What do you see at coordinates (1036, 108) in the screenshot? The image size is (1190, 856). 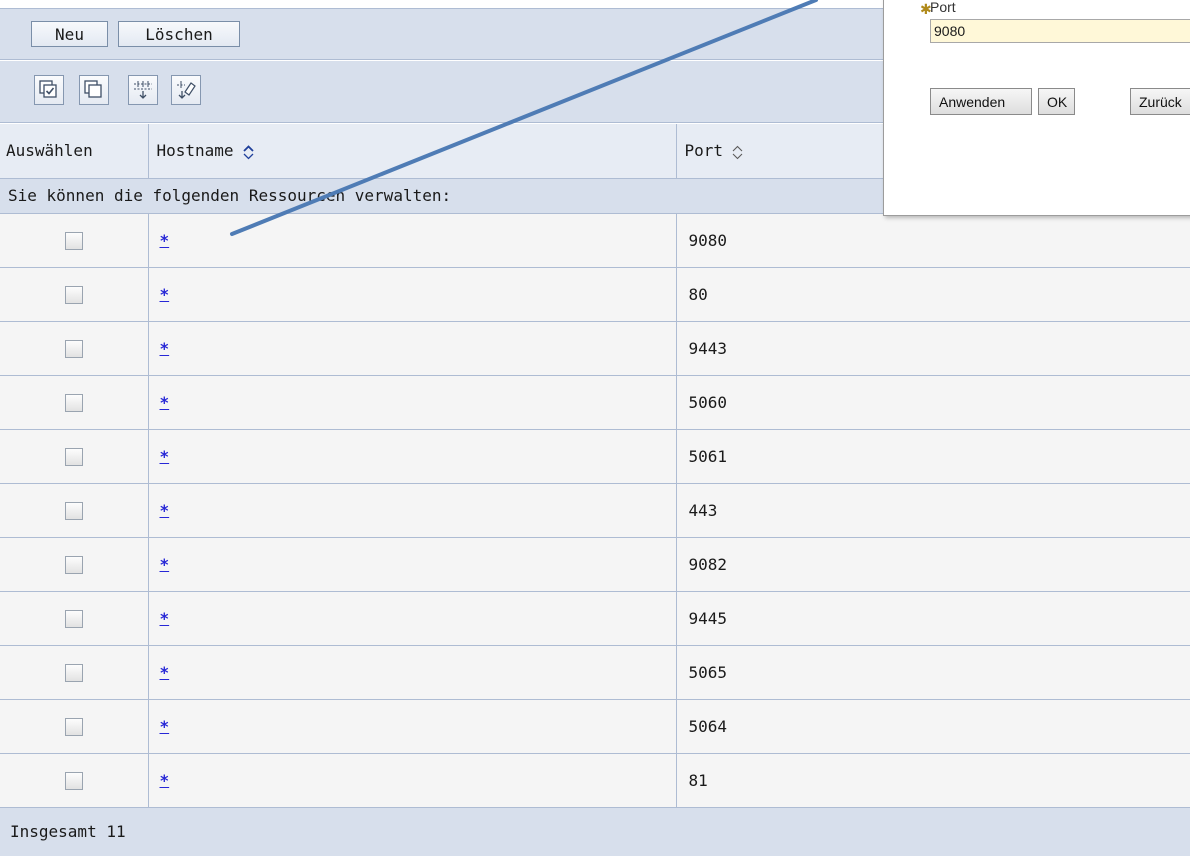 I see `edit-port-panel: ✱ Port Anwenden OK Zurück` at bounding box center [1036, 108].